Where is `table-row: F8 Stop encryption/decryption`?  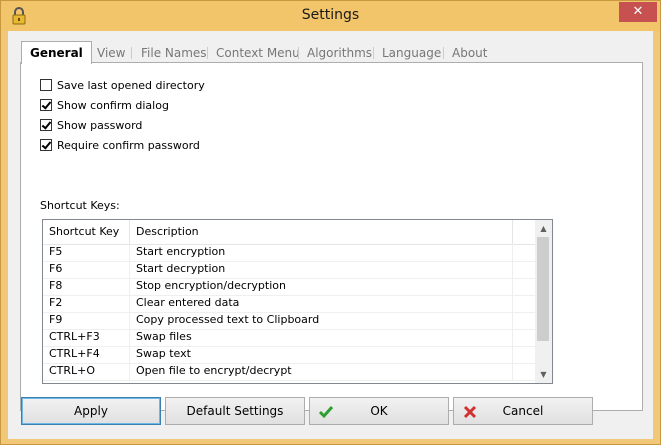 table-row: F8 Stop encryption/decryption is located at coordinates (289, 287).